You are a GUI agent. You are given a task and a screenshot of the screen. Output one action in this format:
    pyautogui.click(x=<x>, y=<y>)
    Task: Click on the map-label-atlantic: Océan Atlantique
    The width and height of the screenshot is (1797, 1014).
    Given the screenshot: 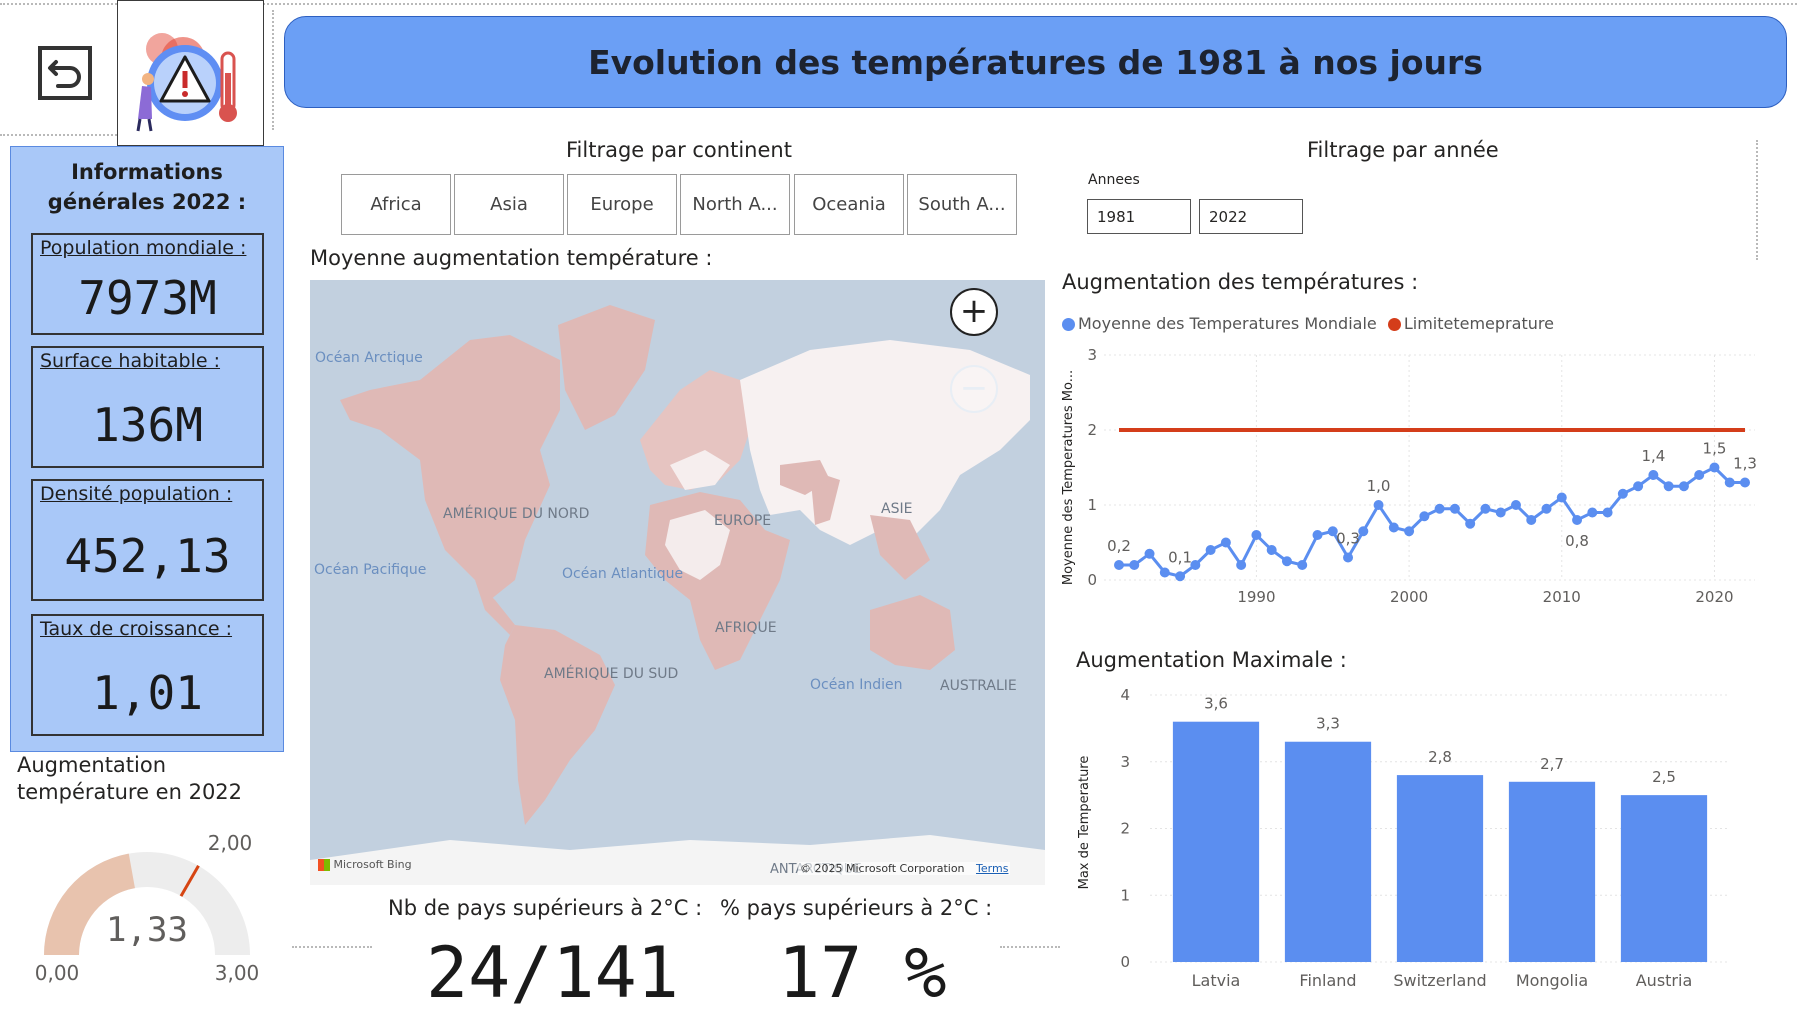 What is the action you would take?
    pyautogui.click(x=623, y=574)
    